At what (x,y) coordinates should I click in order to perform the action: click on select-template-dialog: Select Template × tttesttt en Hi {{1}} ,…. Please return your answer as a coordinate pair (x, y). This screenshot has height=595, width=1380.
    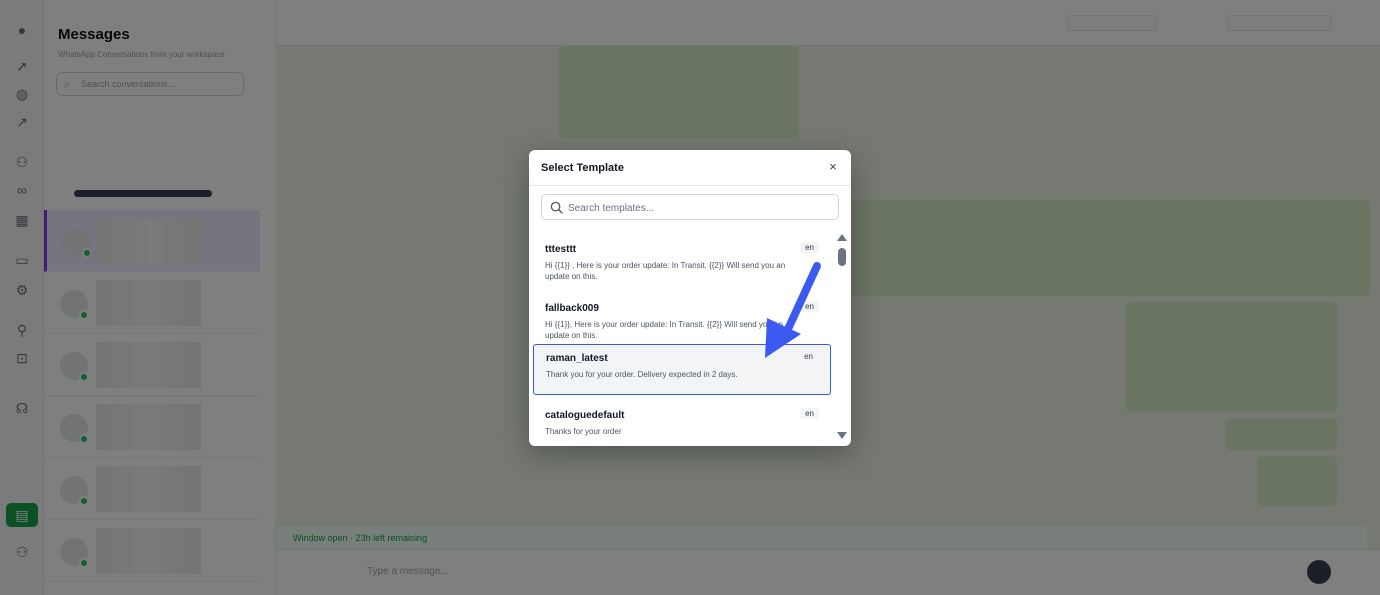
    Looking at the image, I should click on (690, 298).